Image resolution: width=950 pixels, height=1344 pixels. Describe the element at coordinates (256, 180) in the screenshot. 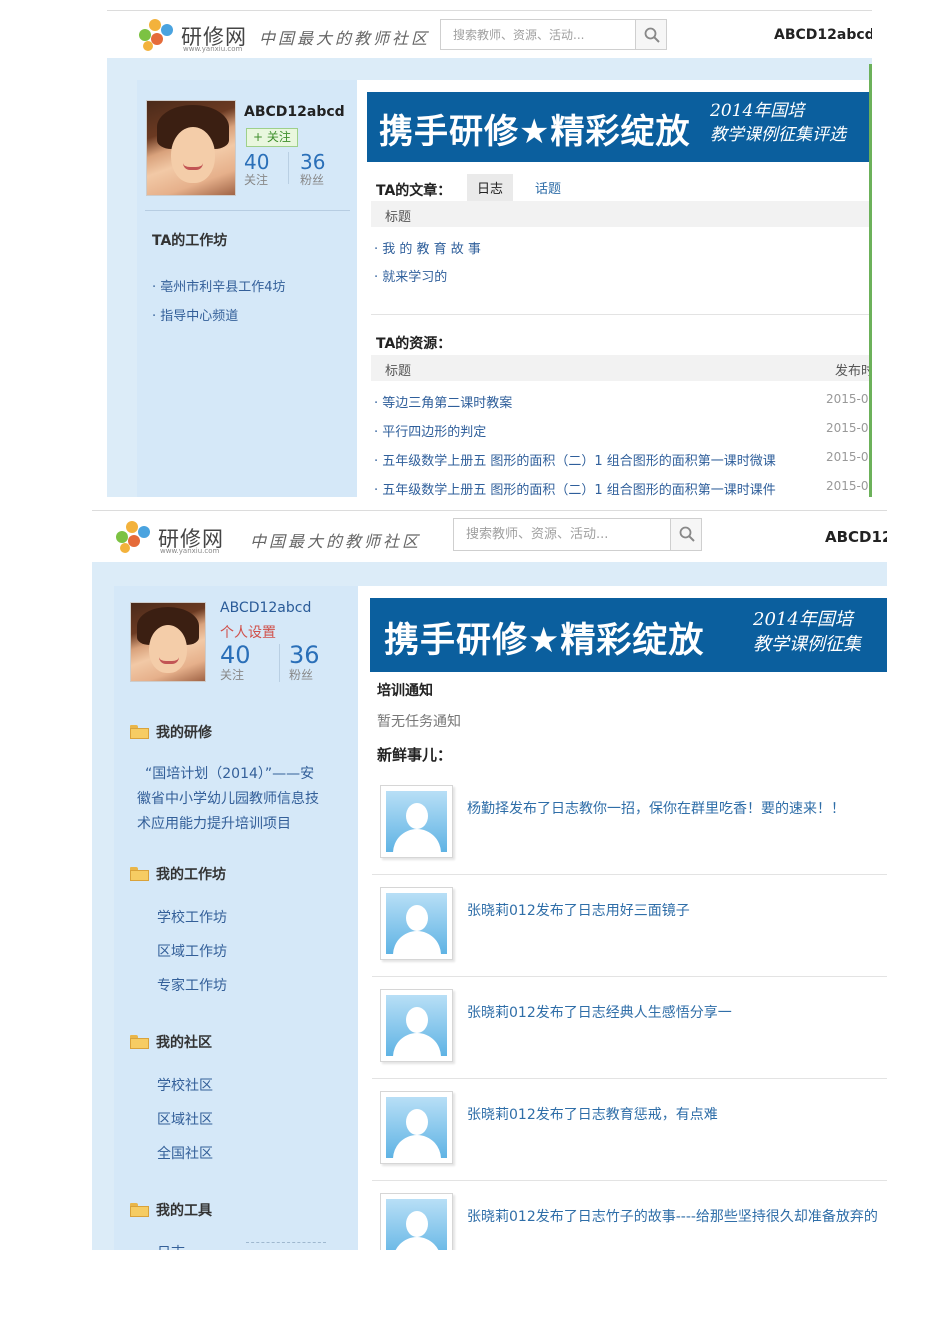

I see `following-label: 关注` at that location.